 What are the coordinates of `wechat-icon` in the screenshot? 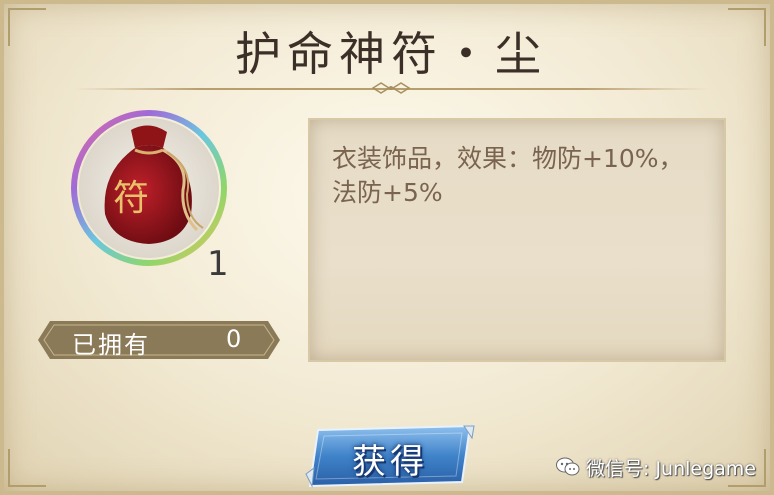 It's located at (568, 466).